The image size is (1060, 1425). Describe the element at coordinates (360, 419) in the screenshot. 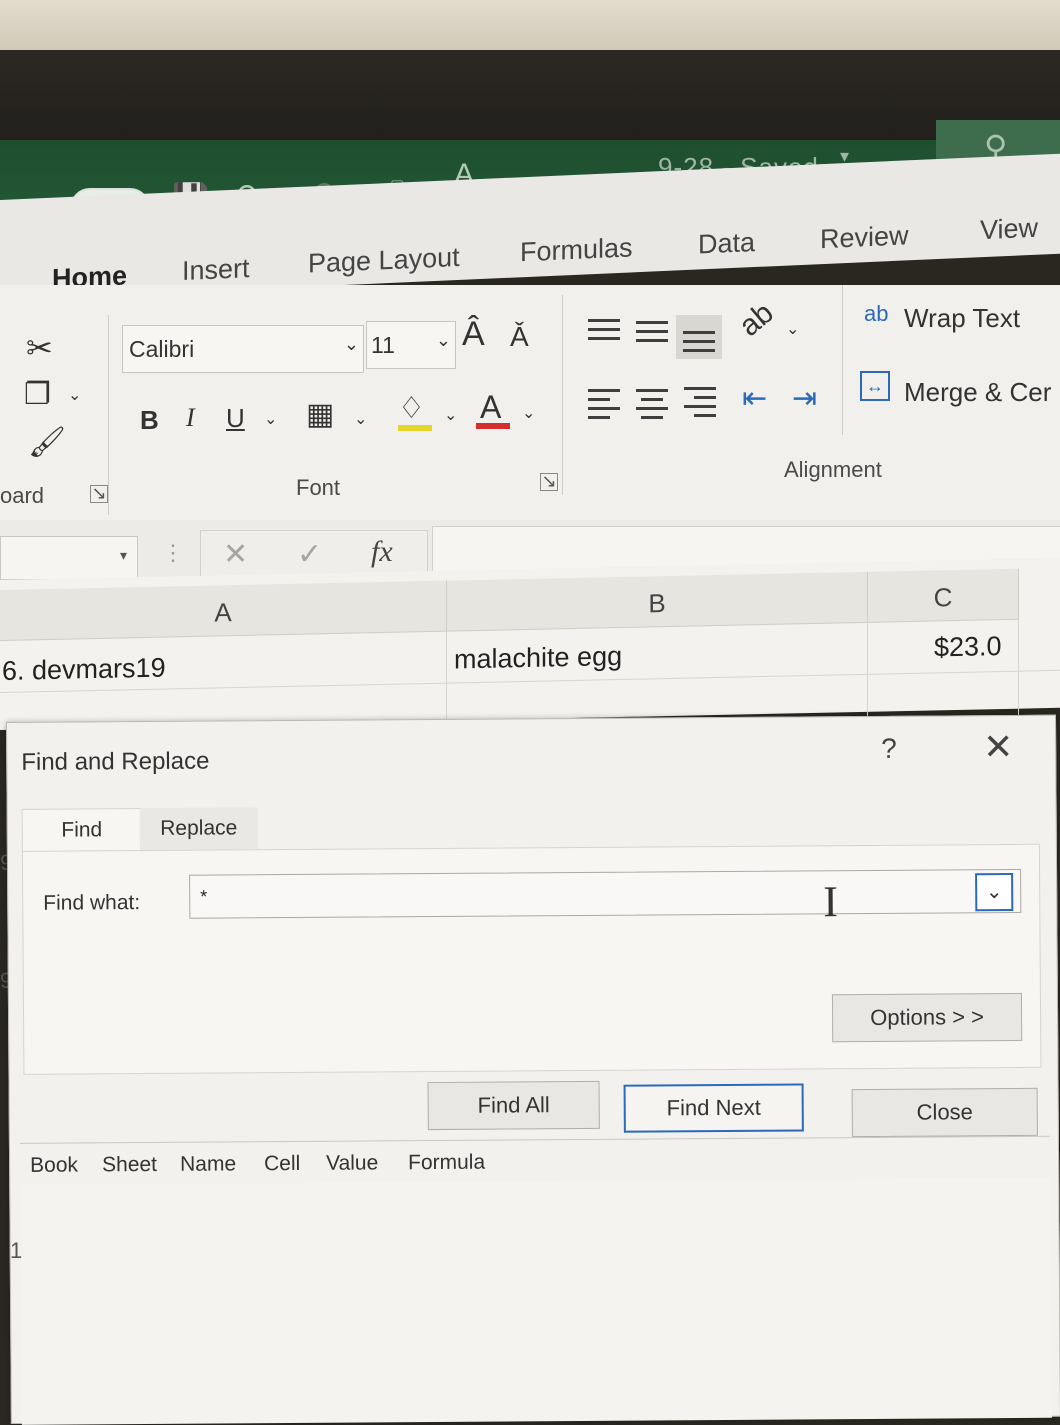

I see `borders-dropdown-icon: ⌄` at that location.